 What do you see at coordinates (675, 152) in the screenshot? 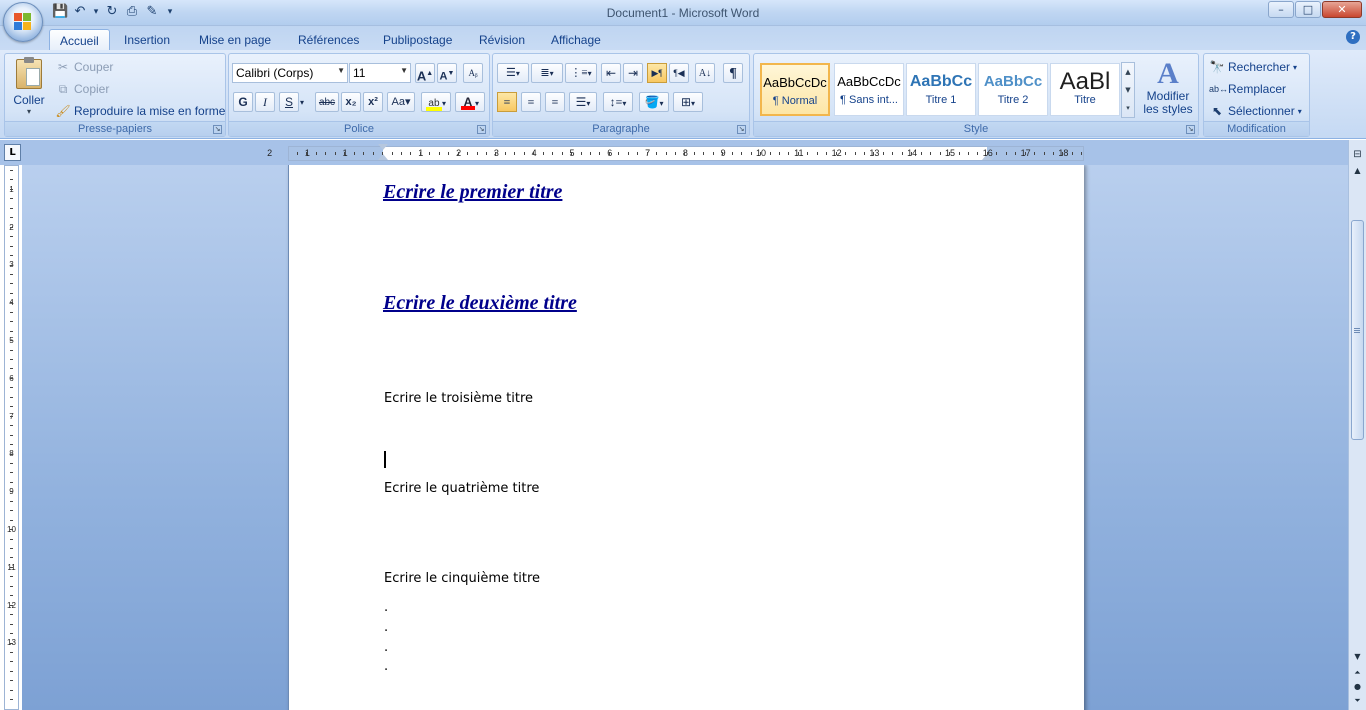
I see `horizontal-ruler: 211123456789101112131415161718` at bounding box center [675, 152].